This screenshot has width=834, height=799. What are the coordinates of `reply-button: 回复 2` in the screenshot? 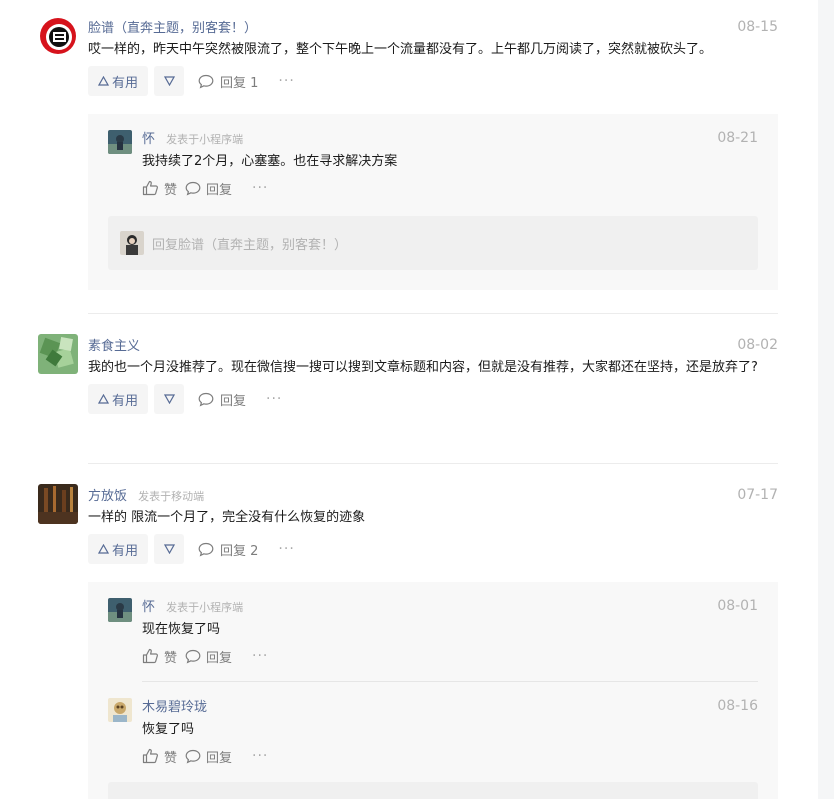 It's located at (228, 549).